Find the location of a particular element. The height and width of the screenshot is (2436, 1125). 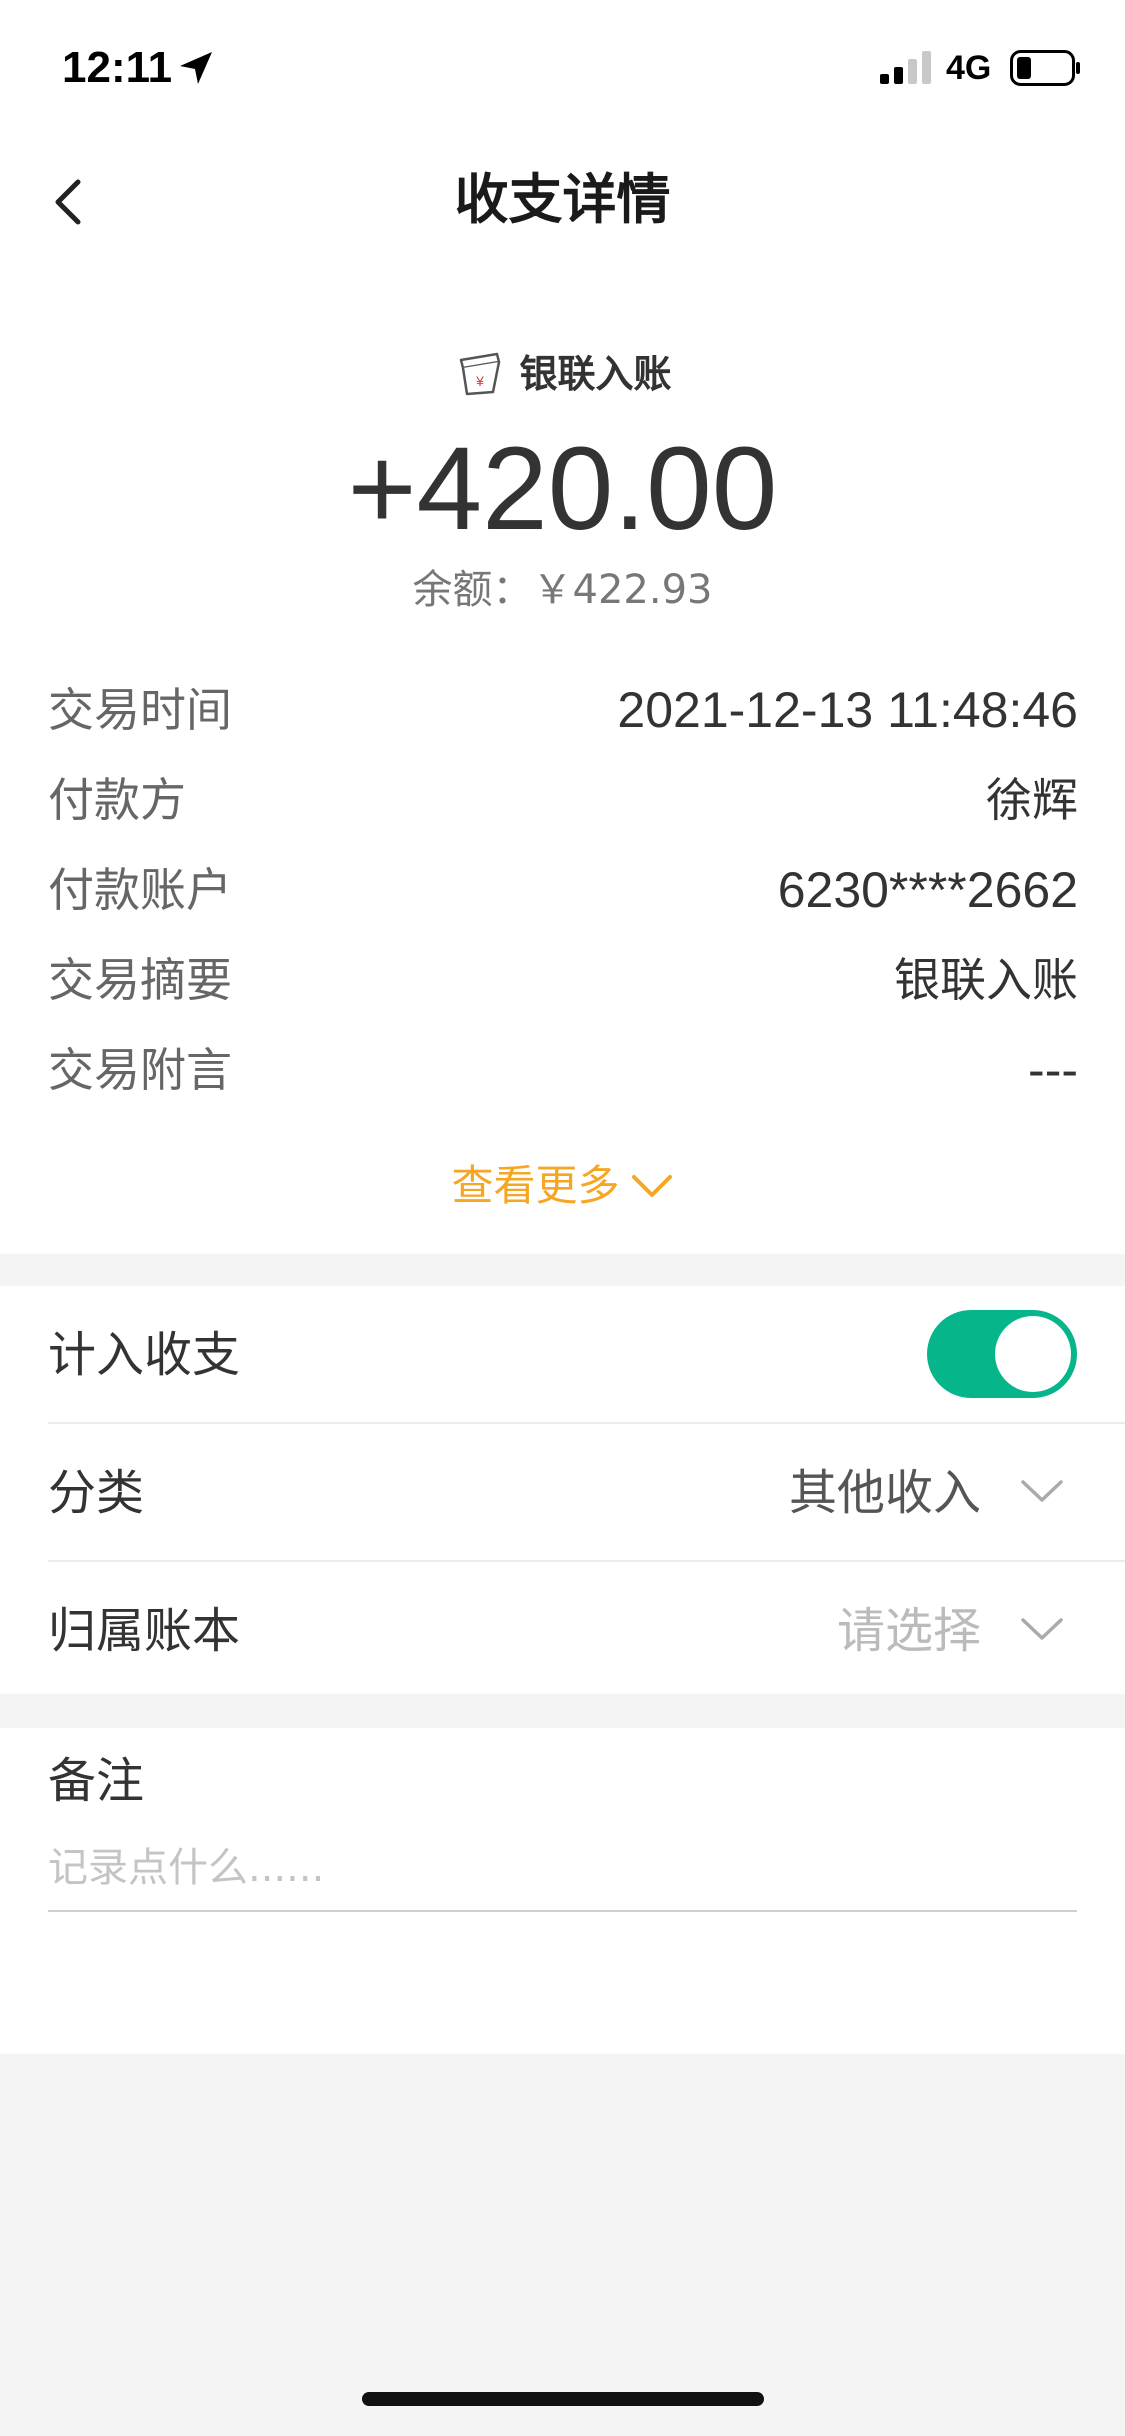

detail-value: 银联入账 is located at coordinates (986, 980).